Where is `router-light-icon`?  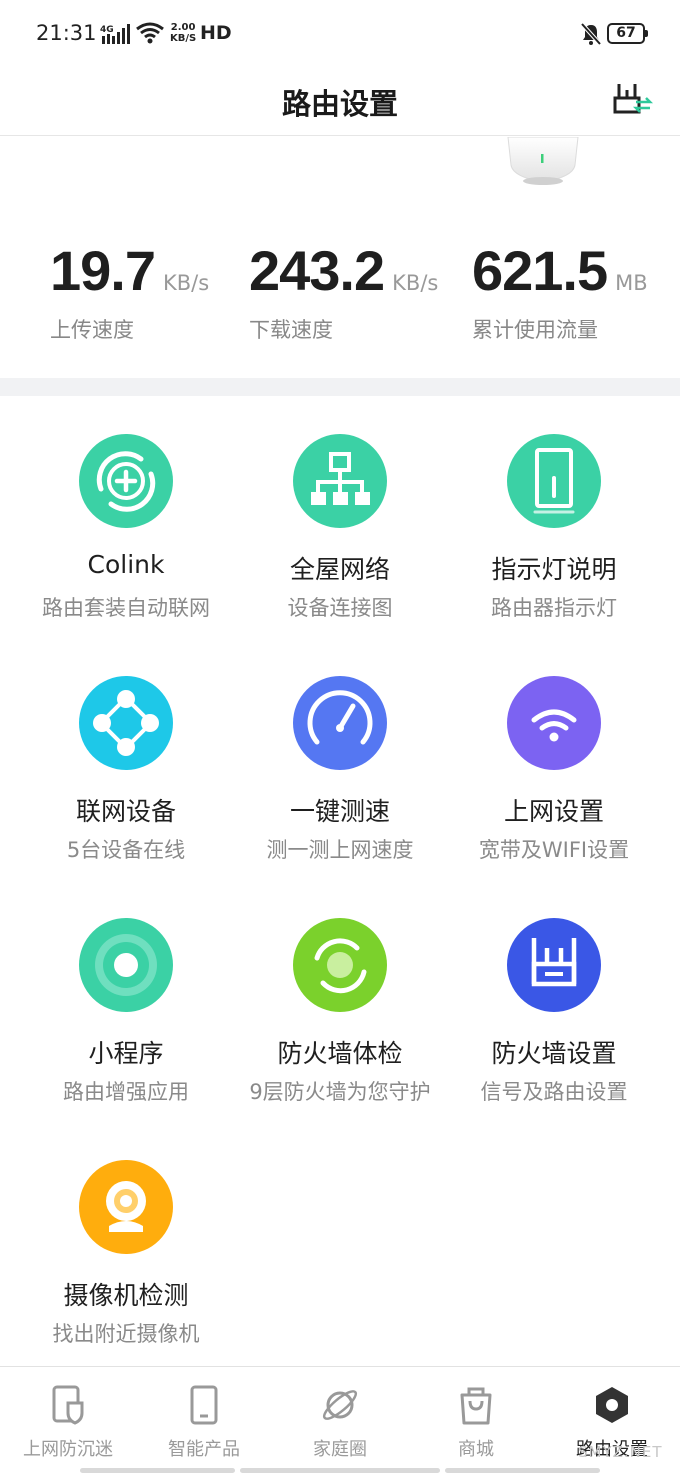
router-light-icon is located at coordinates (554, 481).